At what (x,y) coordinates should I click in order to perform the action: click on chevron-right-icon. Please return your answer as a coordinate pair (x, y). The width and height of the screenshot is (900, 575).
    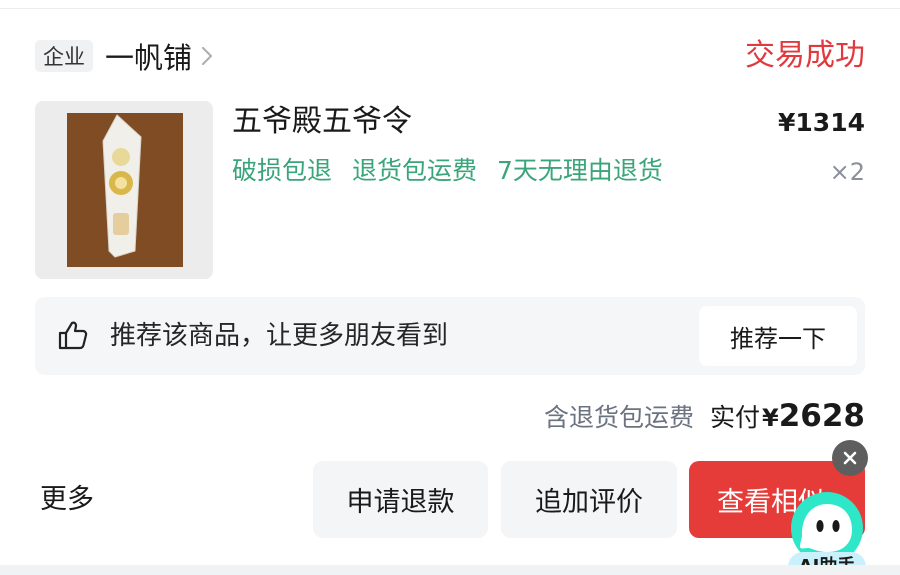
    Looking at the image, I should click on (209, 56).